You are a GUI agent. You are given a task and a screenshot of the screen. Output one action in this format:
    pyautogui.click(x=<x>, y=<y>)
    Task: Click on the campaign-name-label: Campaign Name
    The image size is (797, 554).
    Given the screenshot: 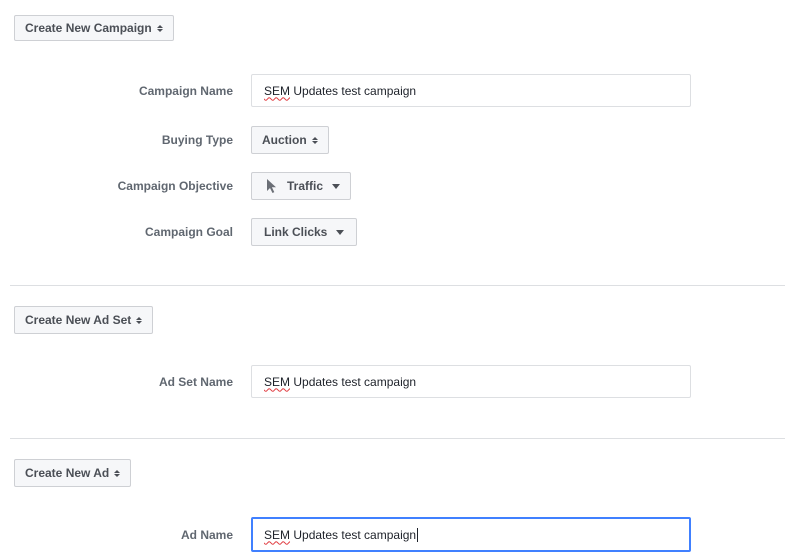 What is the action you would take?
    pyautogui.click(x=185, y=91)
    